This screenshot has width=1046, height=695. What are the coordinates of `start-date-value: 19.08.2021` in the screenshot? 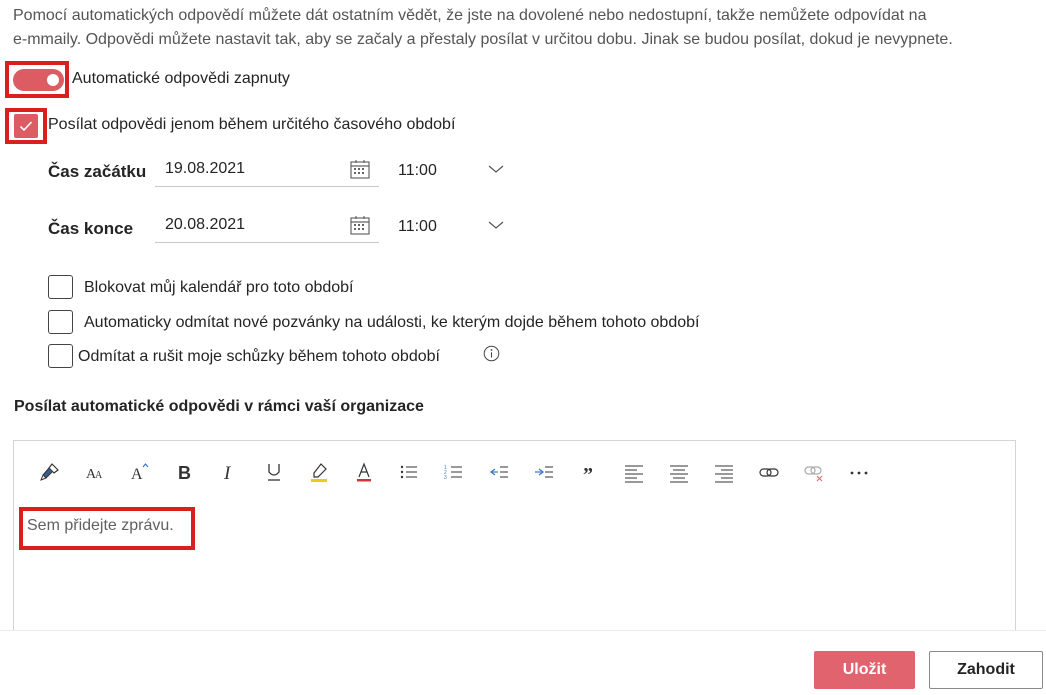 It's located at (205, 168).